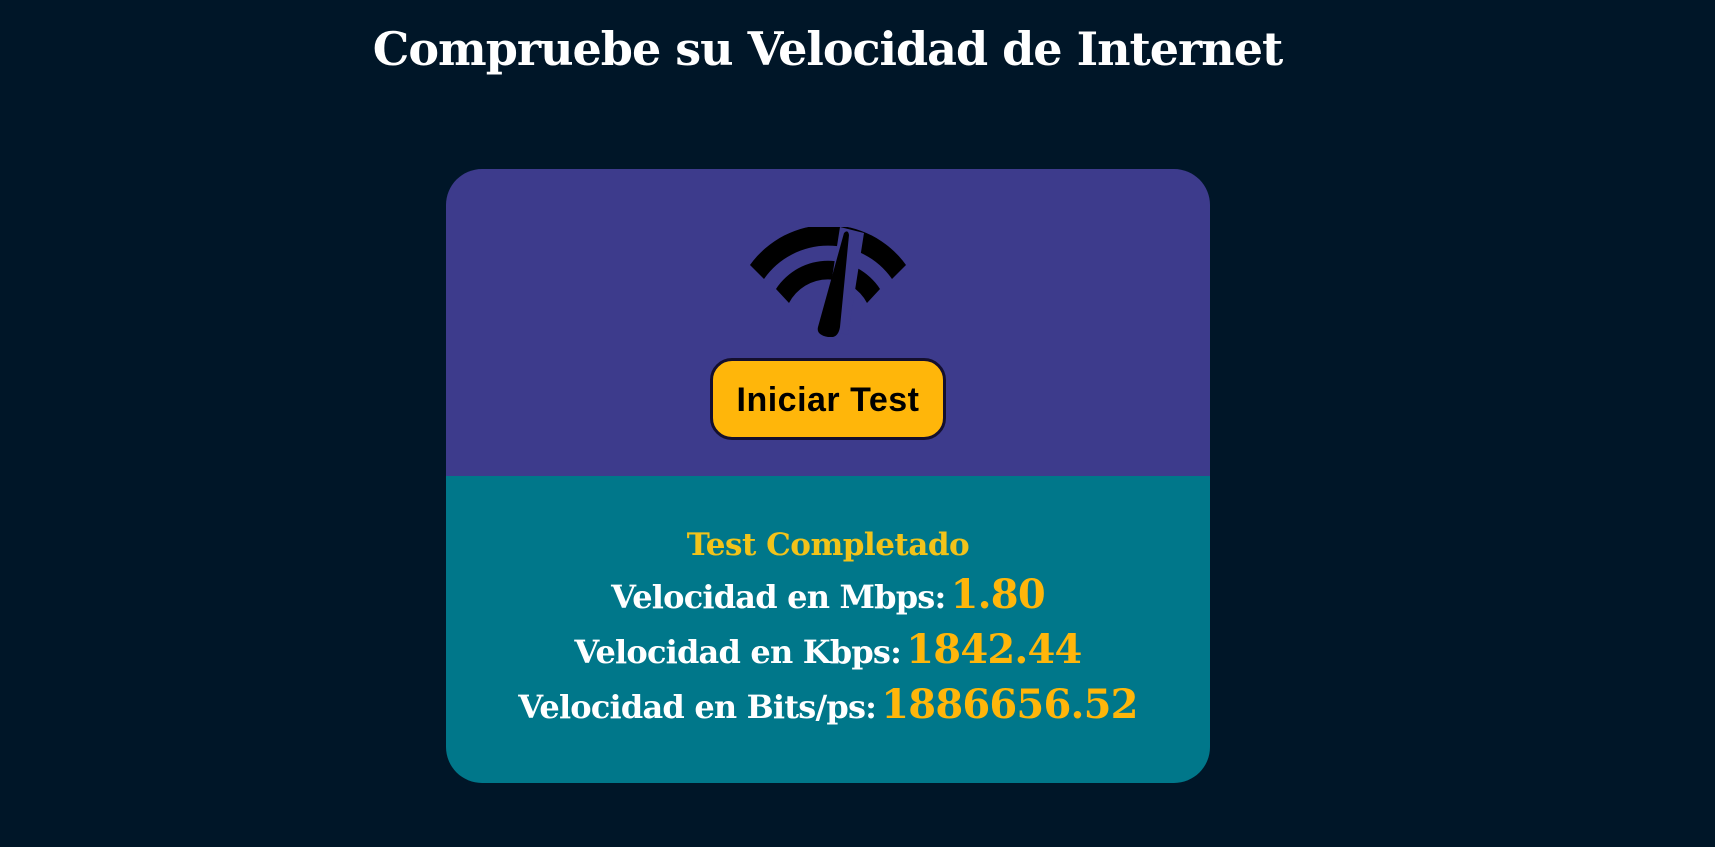 The height and width of the screenshot is (847, 1715). Describe the element at coordinates (828, 282) in the screenshot. I see `speedometer-gauge-icon` at that location.